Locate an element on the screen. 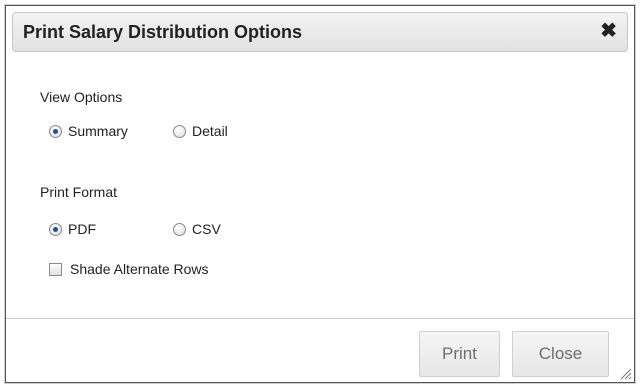 This screenshot has height=388, width=640. radio-pdf-indicator is located at coordinates (55, 229).